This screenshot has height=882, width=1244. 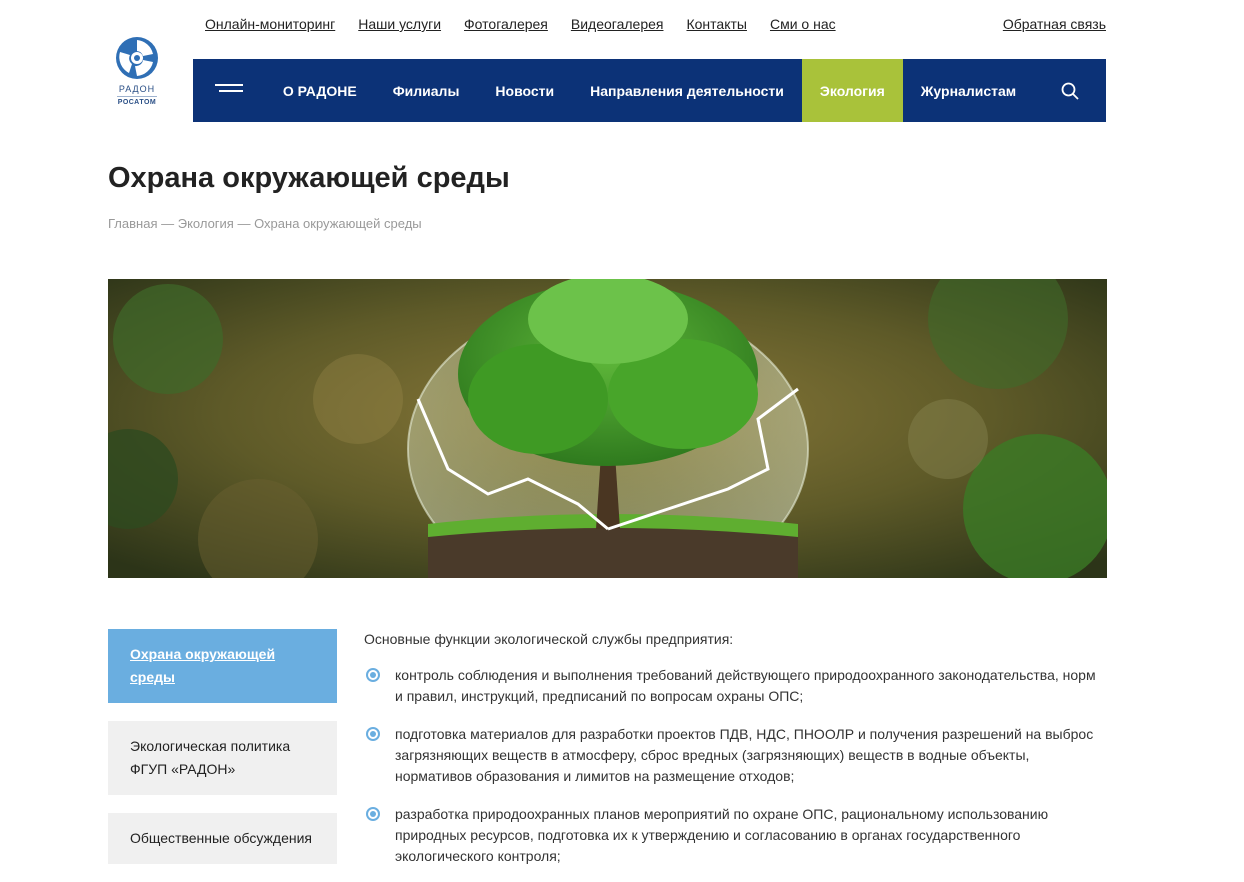 What do you see at coordinates (852, 90) in the screenshot?
I see `nav-item-ecology: Экология` at bounding box center [852, 90].